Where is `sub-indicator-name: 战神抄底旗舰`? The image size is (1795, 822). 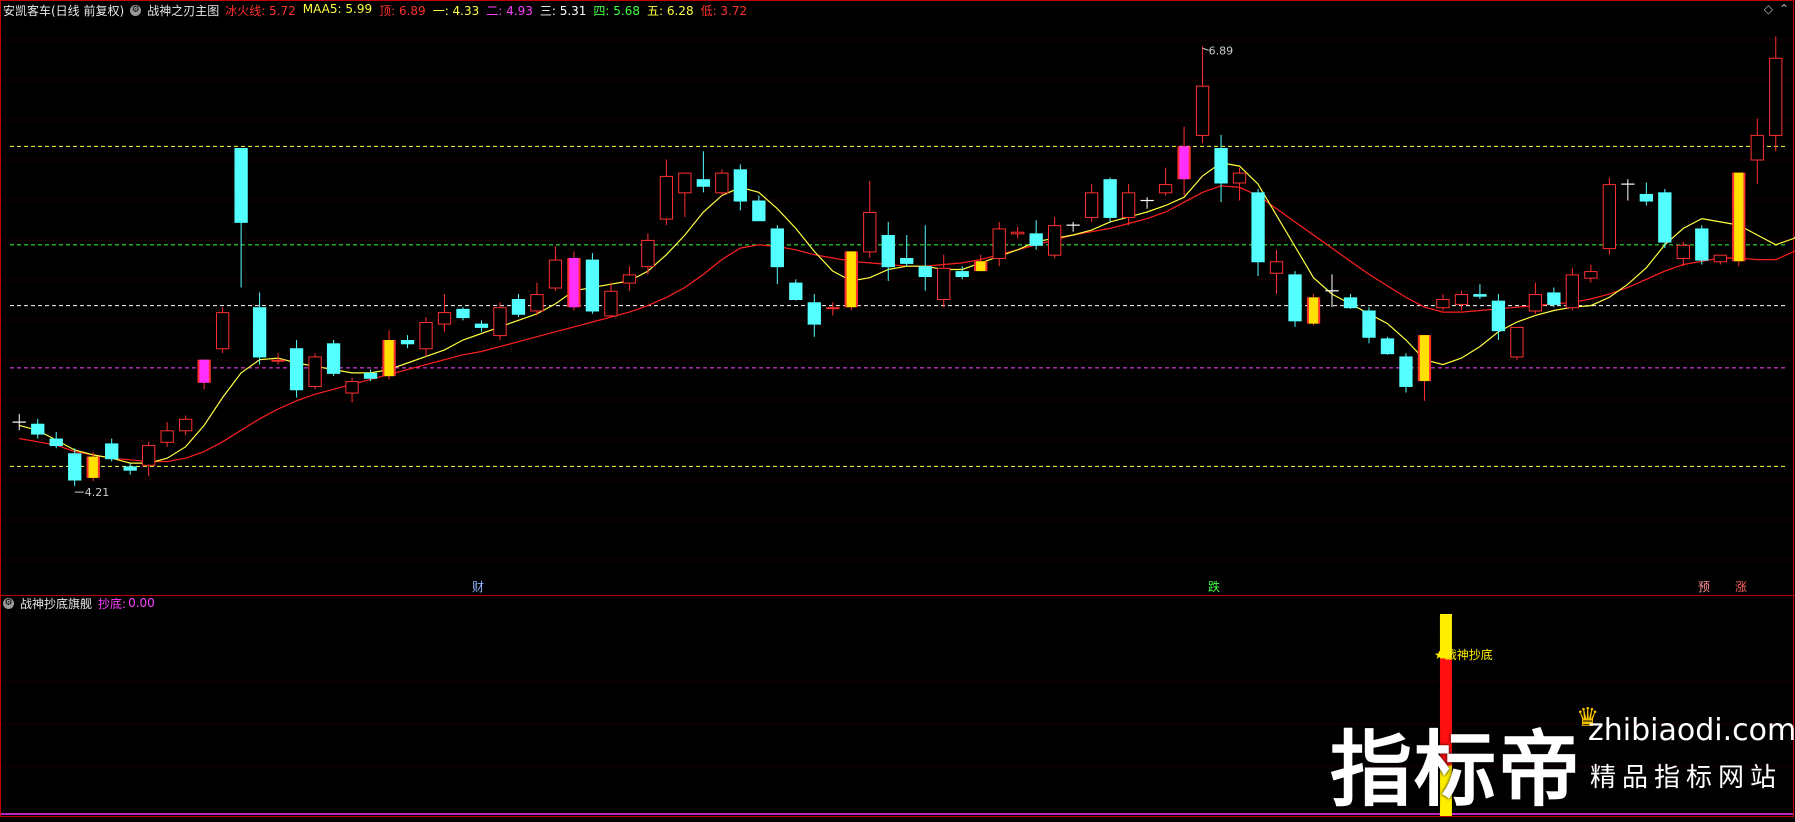 sub-indicator-name: 战神抄底旗舰 is located at coordinates (56, 603).